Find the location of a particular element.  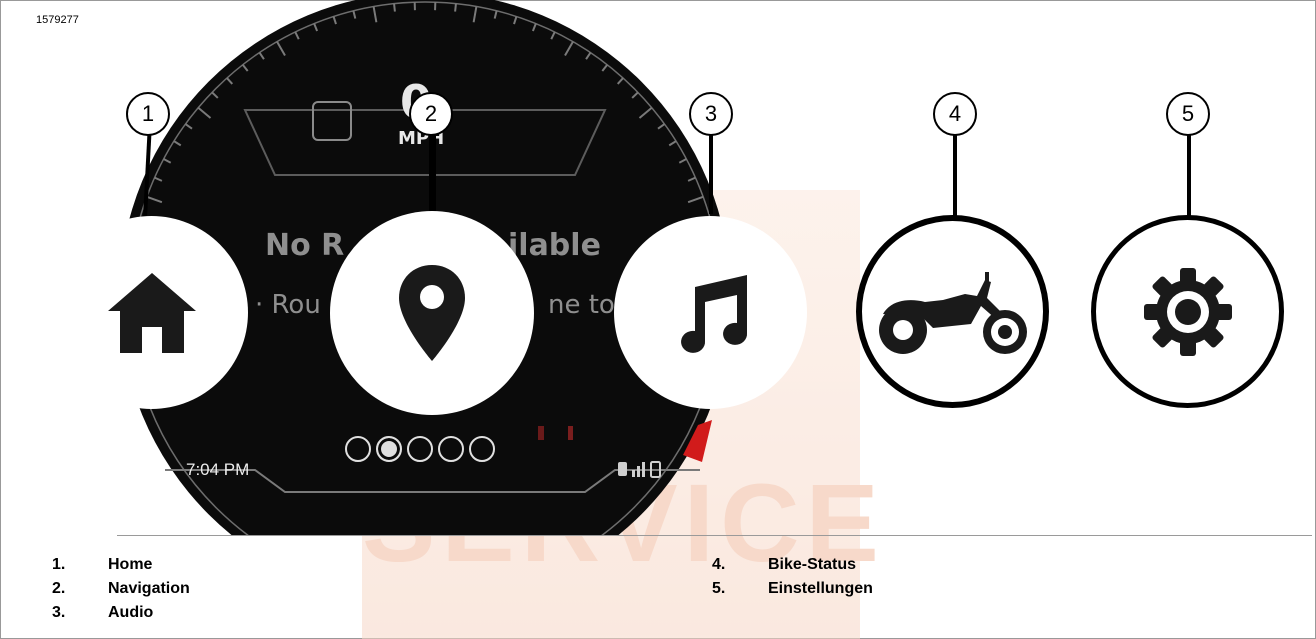

music-note-icon is located at coordinates (713, 313).